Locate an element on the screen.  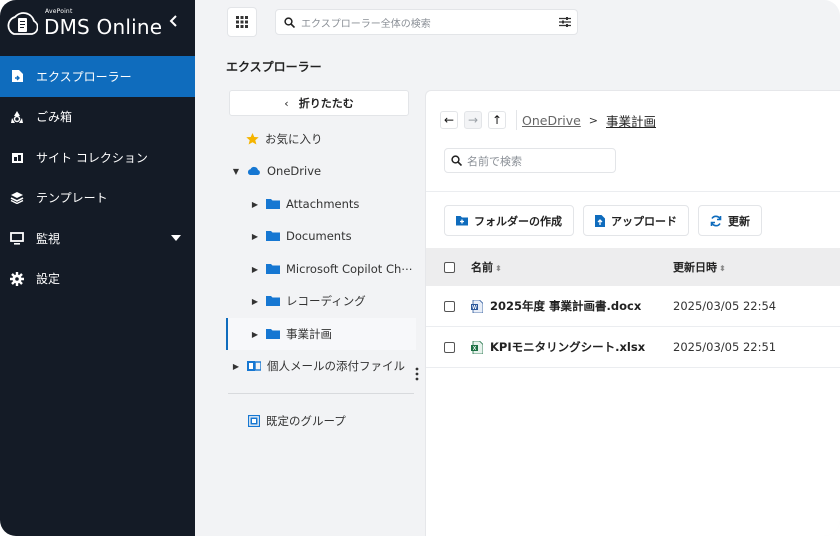
tree-item-label: Documents is located at coordinates (319, 236).